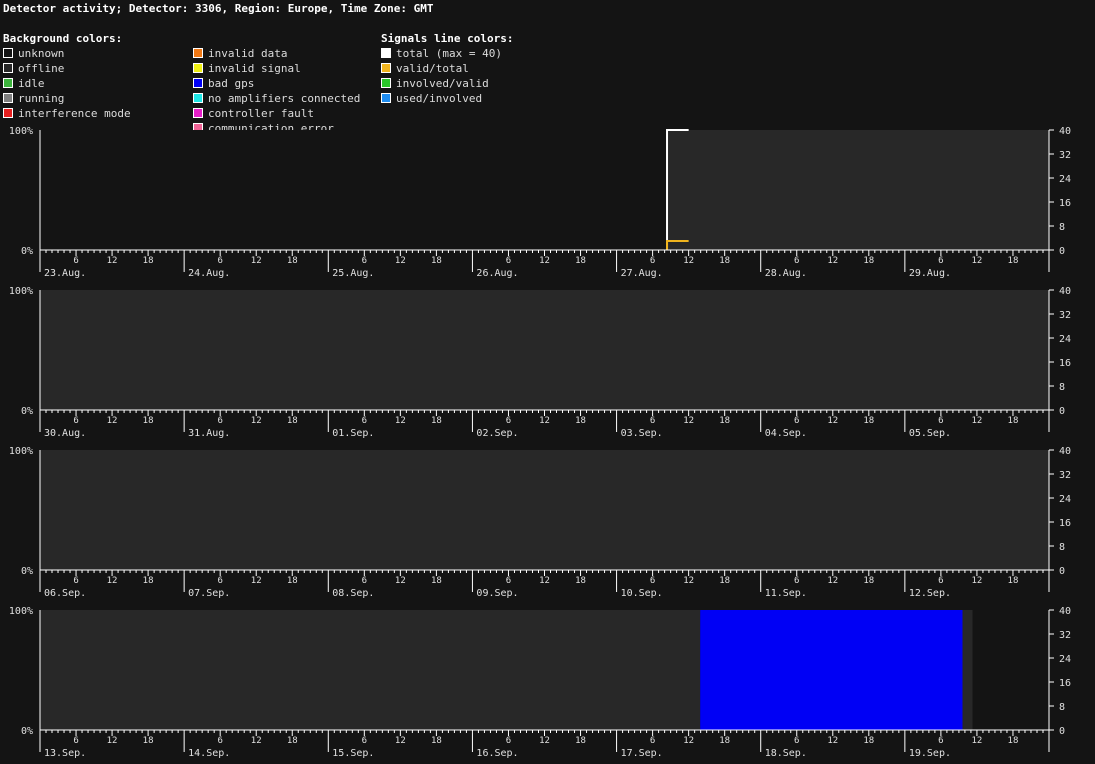 This screenshot has height=764, width=1095. Describe the element at coordinates (65, 593) in the screenshot. I see `day-label: 06.Sep.` at that location.